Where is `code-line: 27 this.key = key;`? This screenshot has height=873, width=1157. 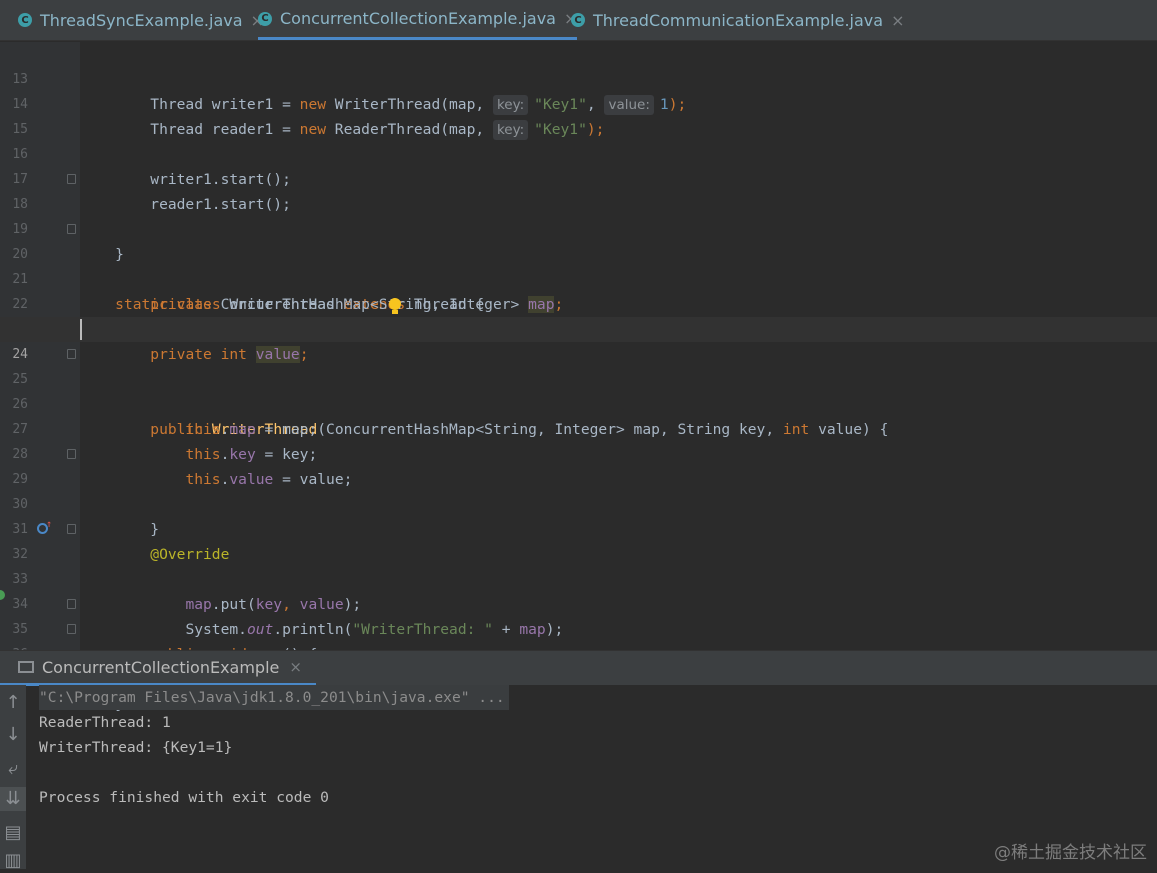 code-line: 27 this.key = key; is located at coordinates (578, 427).